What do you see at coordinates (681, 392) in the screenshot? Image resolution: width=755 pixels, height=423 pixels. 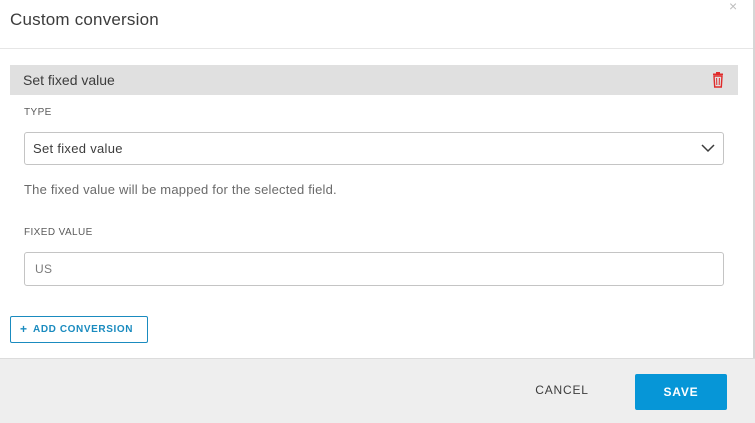 I see `save-button: SAVE` at bounding box center [681, 392].